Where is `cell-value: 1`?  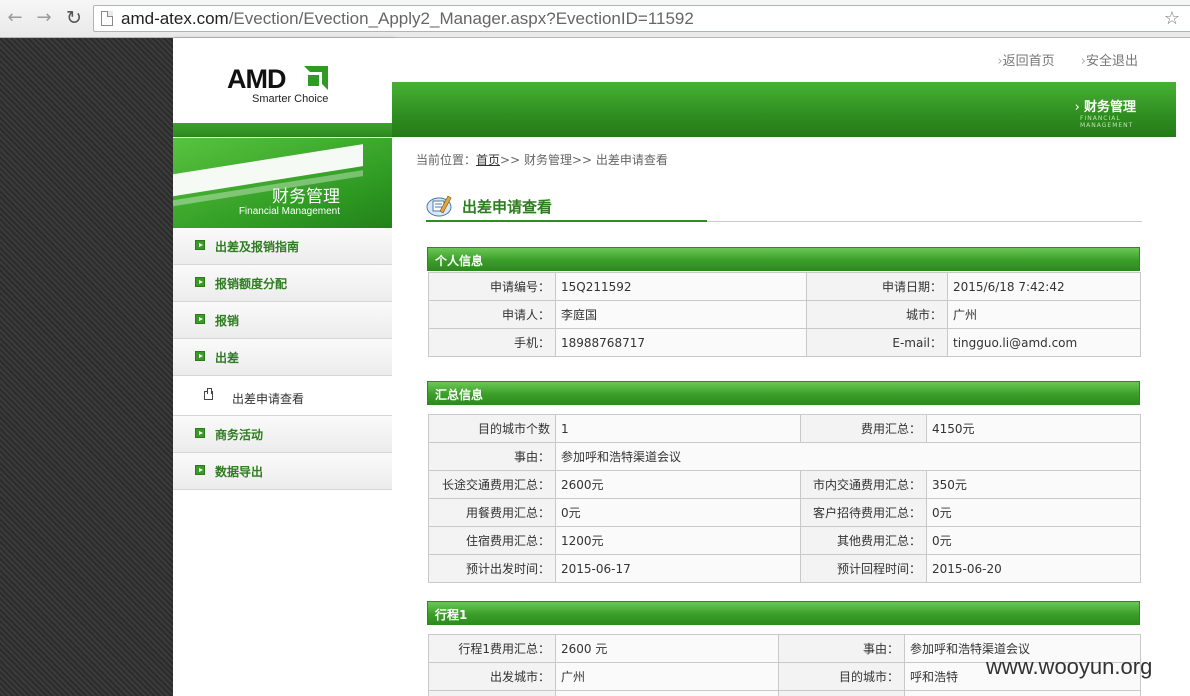 cell-value: 1 is located at coordinates (678, 428).